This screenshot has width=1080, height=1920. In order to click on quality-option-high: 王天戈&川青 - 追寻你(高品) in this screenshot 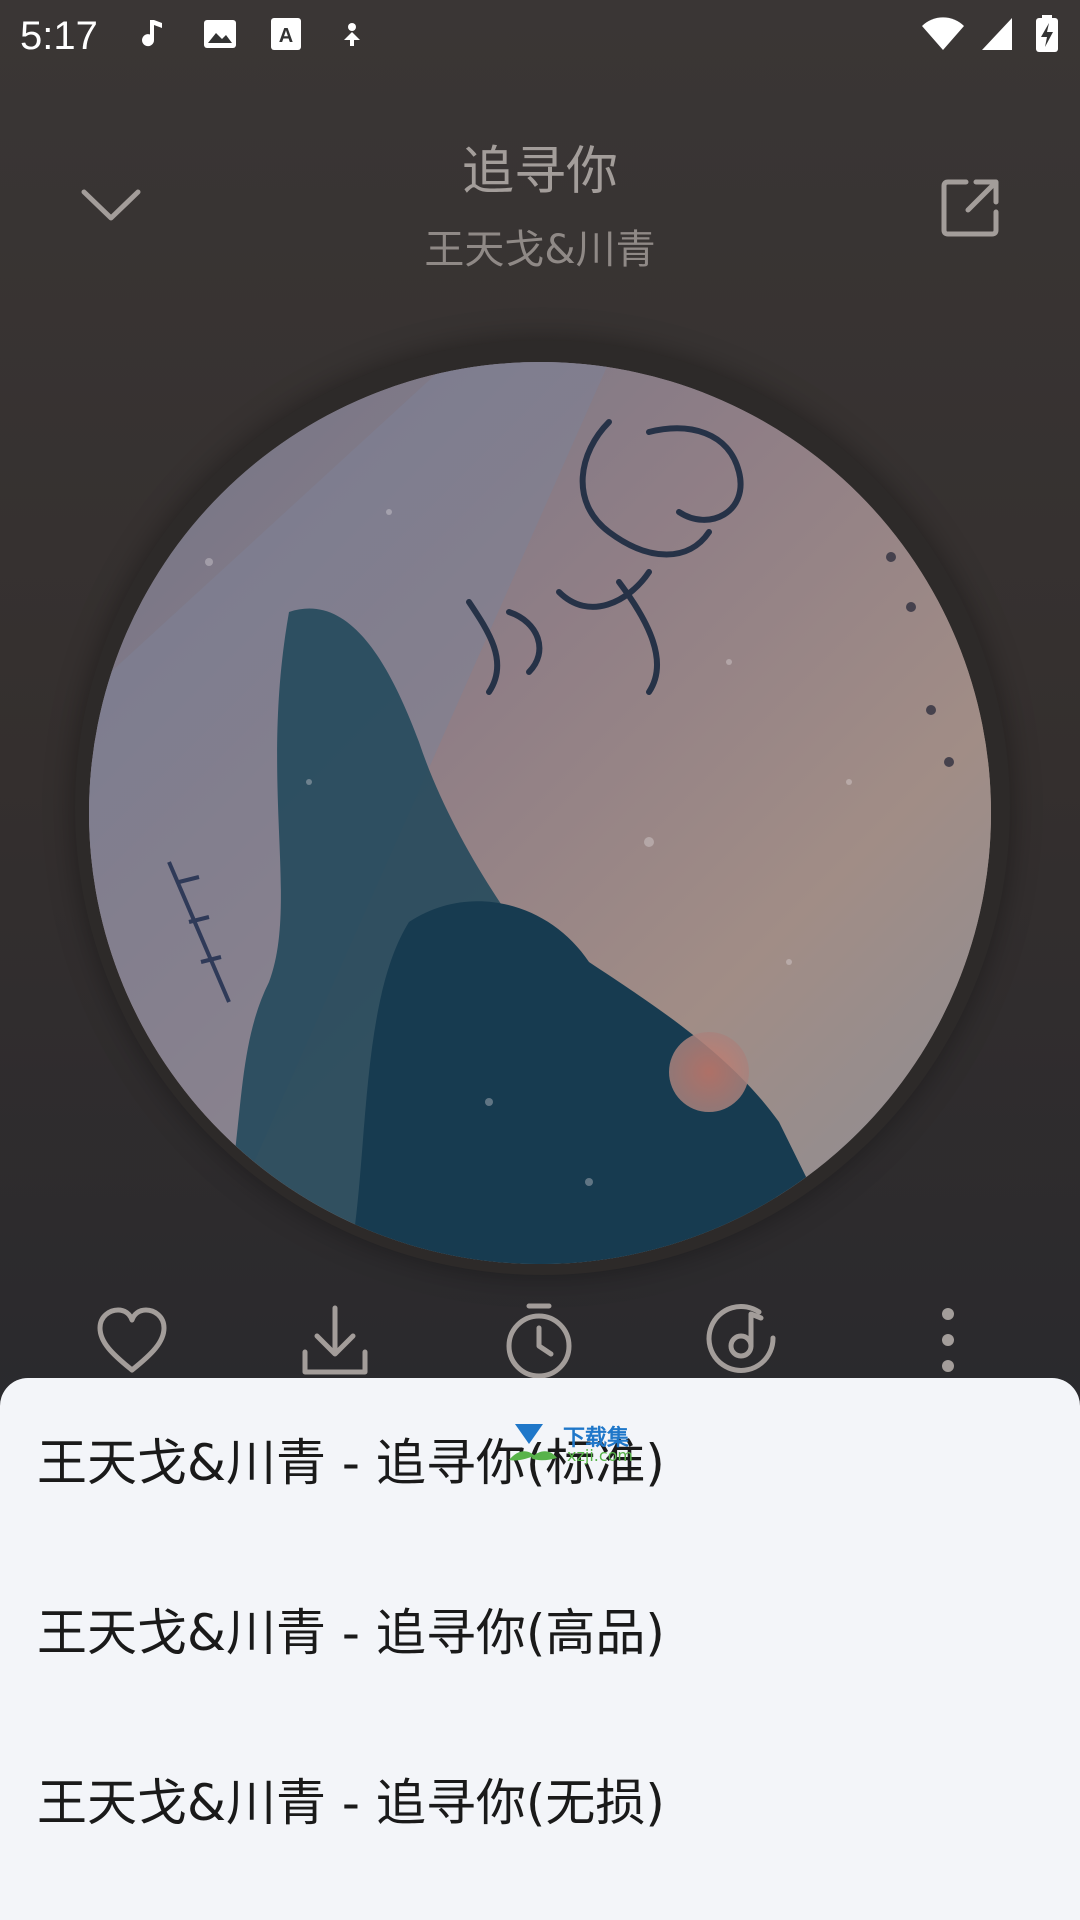, I will do `click(540, 1633)`.